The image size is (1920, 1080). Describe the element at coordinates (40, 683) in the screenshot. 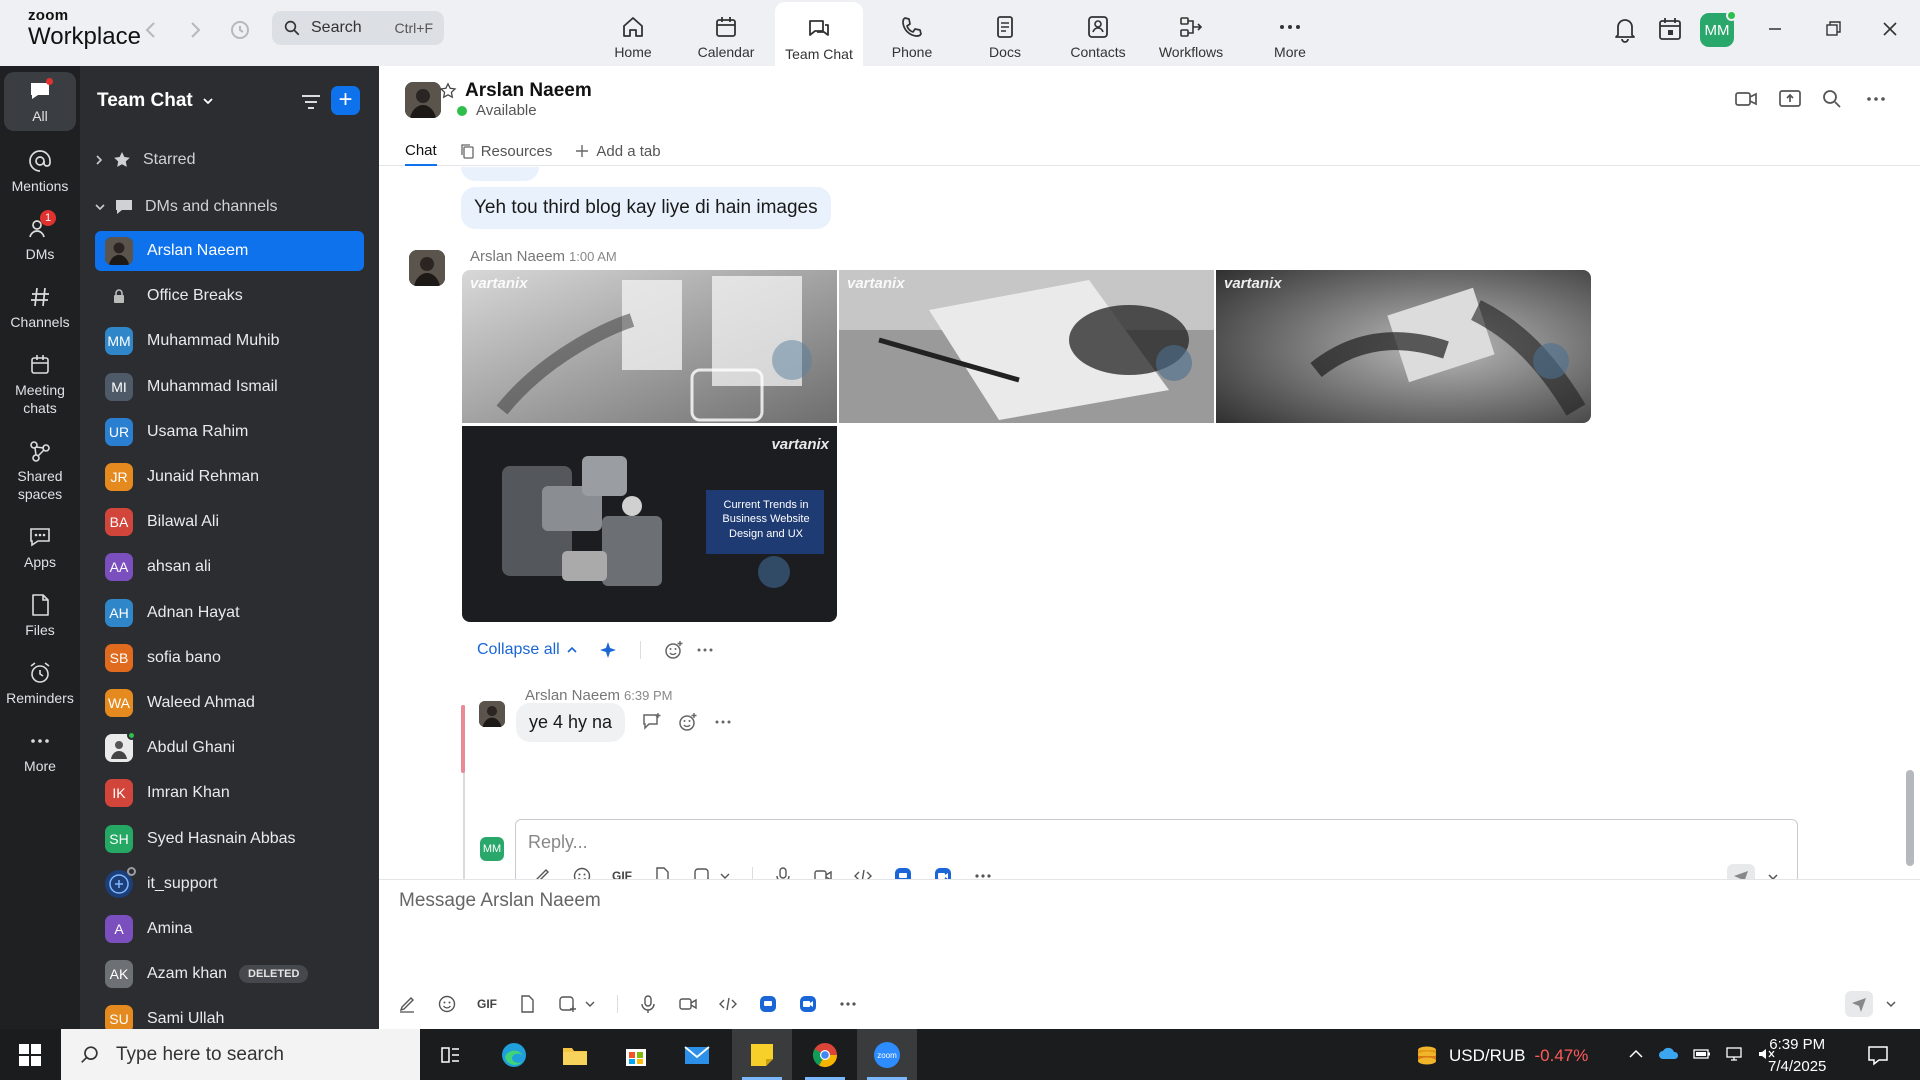

I see `rail-reminders: Reminders` at that location.